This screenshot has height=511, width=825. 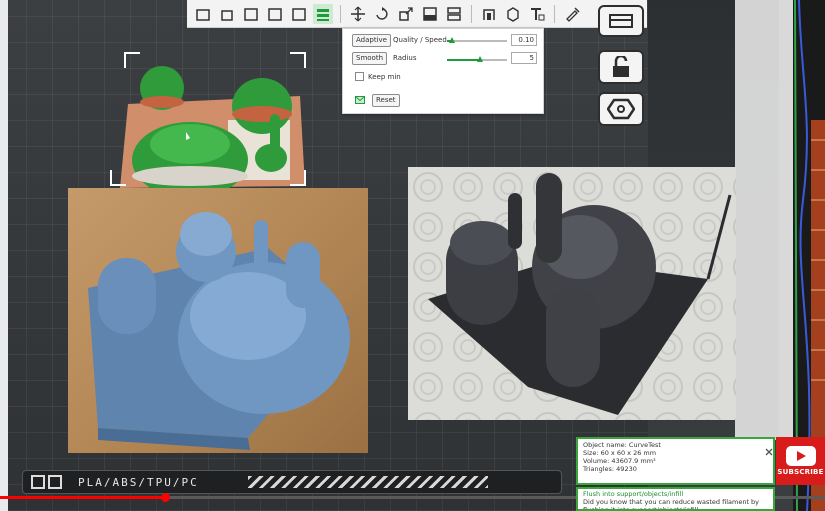 I want to click on mail-icon, so click(x=360, y=100).